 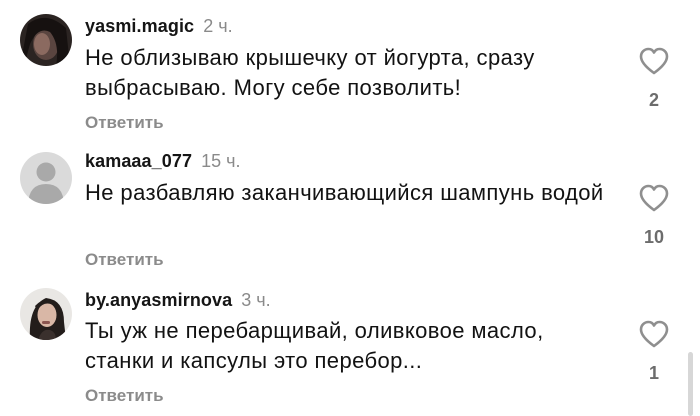 What do you see at coordinates (218, 26) in the screenshot?
I see `timestamp: 2 ч.` at bounding box center [218, 26].